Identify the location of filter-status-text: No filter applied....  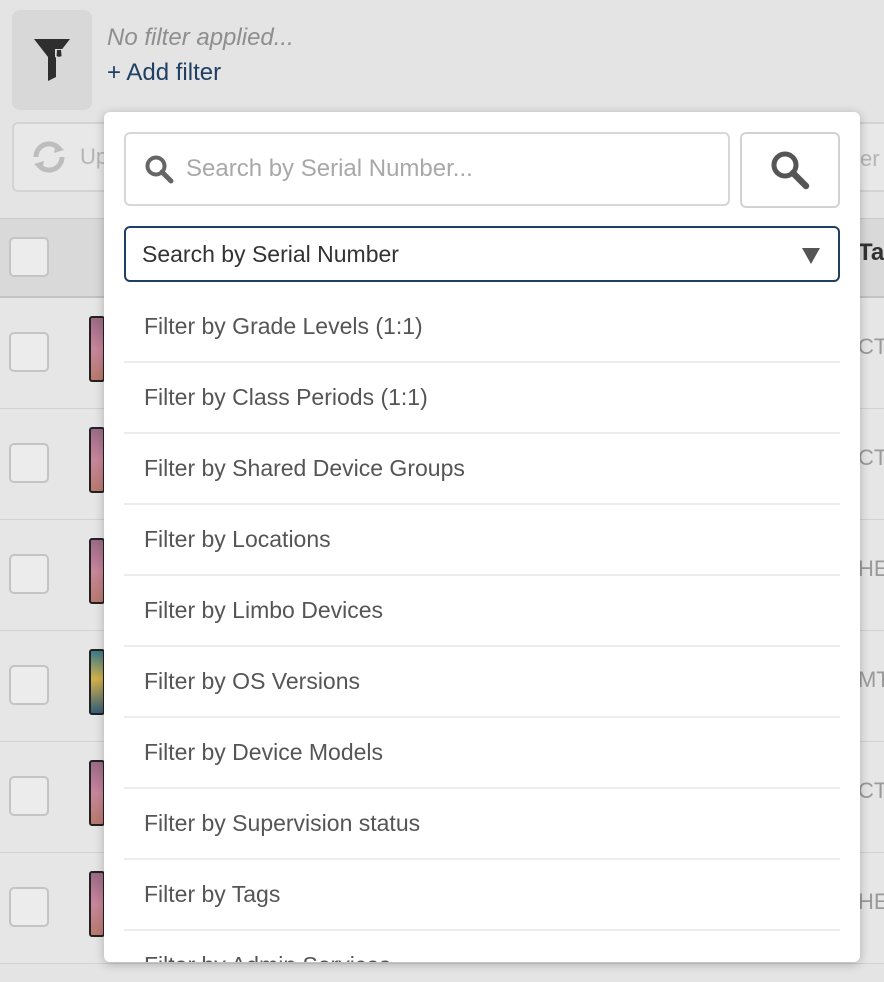
(200, 37).